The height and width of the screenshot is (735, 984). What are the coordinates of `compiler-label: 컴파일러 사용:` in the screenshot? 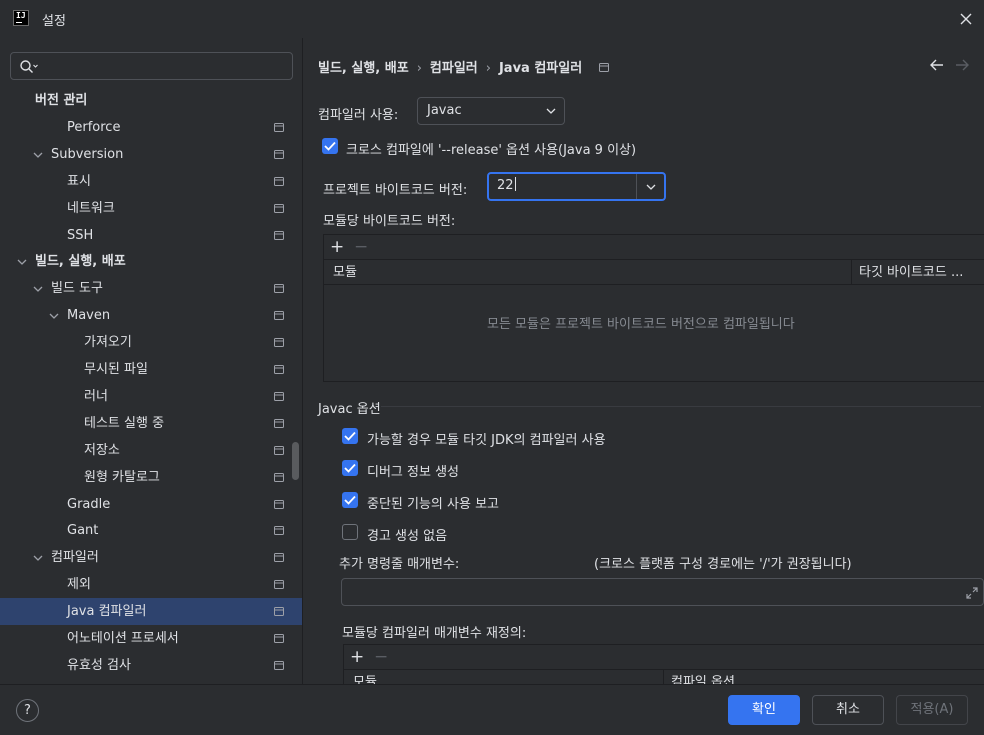 It's located at (358, 115).